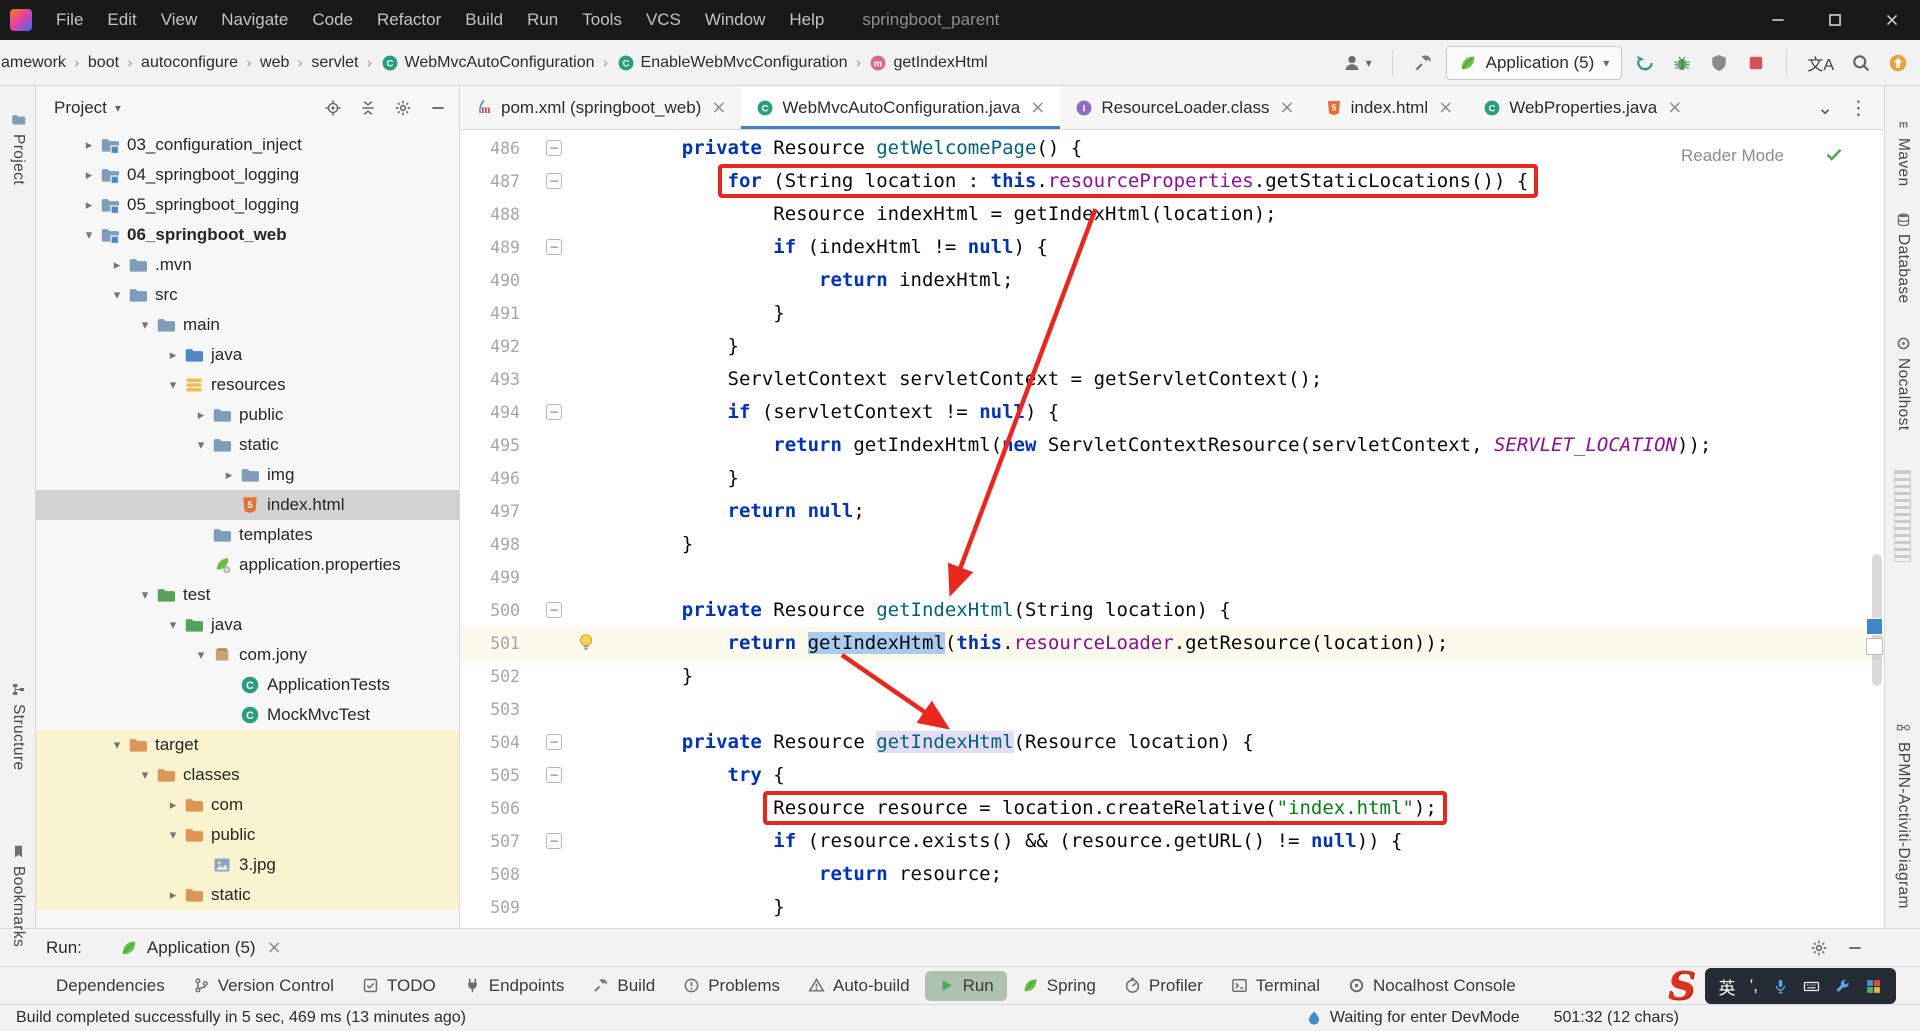  I want to click on tree-row: 5 index.html, so click(247, 505).